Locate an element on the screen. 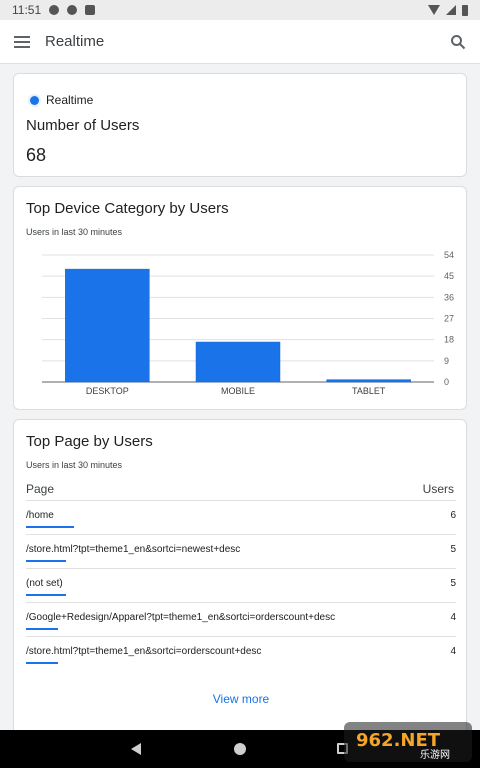 This screenshot has height=768, width=480. realtime-label: Realtime is located at coordinates (70, 100).